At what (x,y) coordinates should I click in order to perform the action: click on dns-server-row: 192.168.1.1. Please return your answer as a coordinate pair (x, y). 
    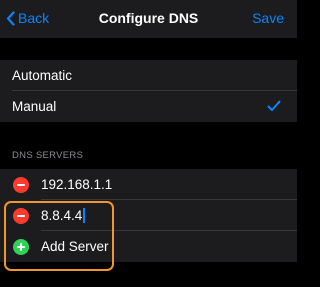
    Looking at the image, I should click on (148, 184).